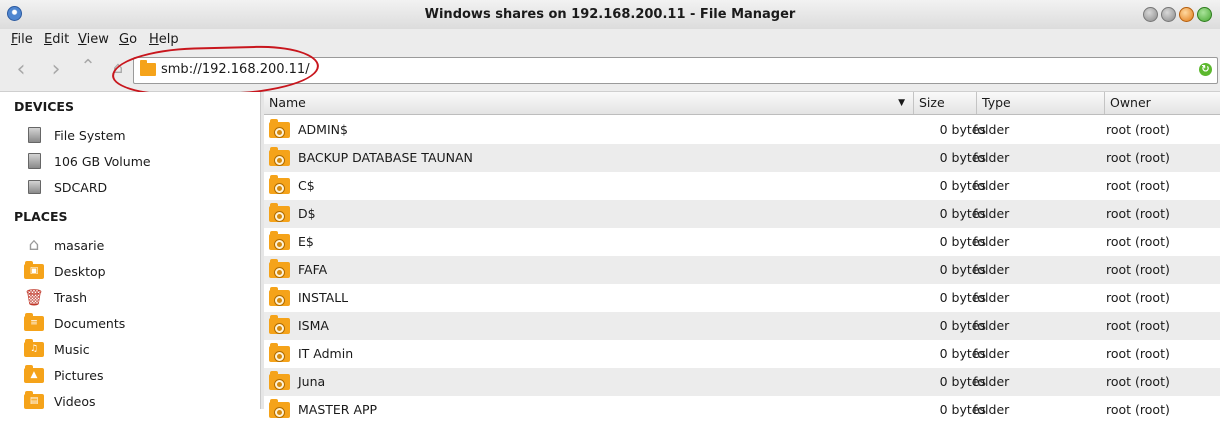 The height and width of the screenshot is (424, 1220). What do you see at coordinates (34, 187) in the screenshot?
I see `sdcard-icon` at bounding box center [34, 187].